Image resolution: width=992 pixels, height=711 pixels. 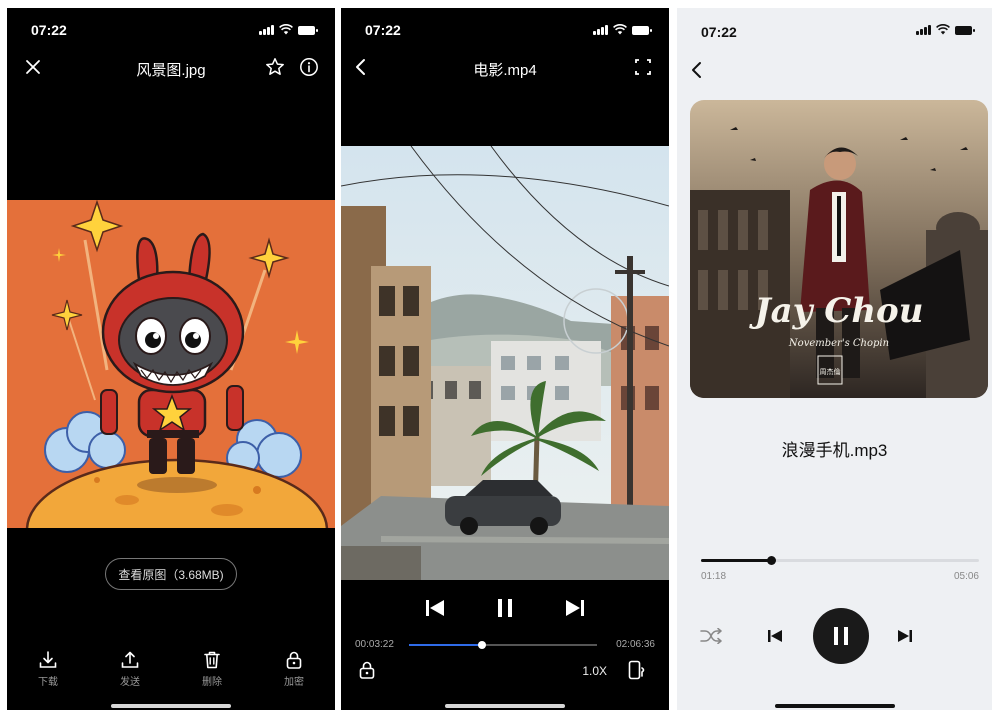 What do you see at coordinates (830, 371) in the screenshot?
I see `album-badge-text: 周杰倫` at bounding box center [830, 371].